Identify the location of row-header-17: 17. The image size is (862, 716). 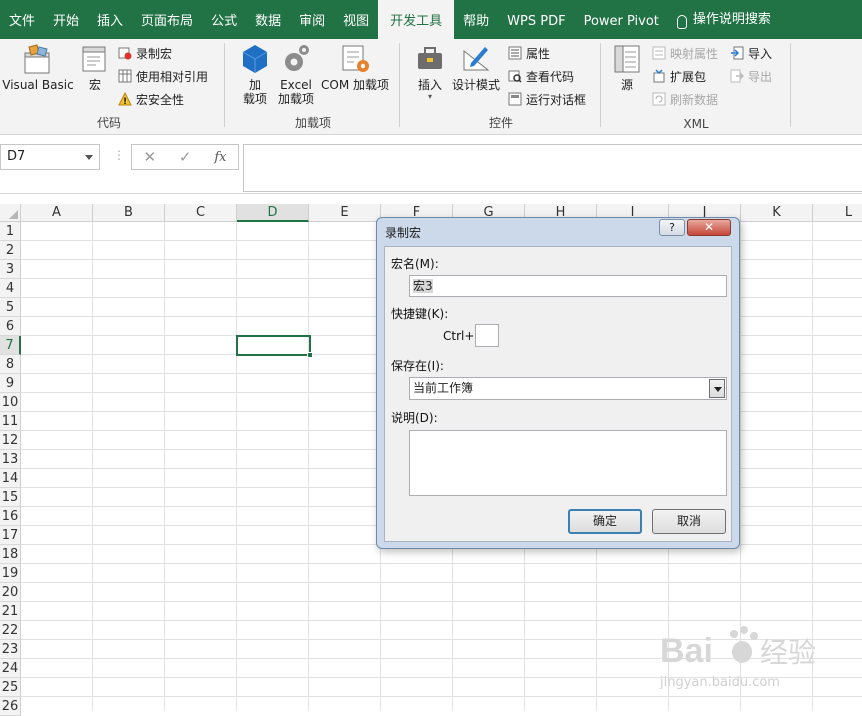
(10, 535).